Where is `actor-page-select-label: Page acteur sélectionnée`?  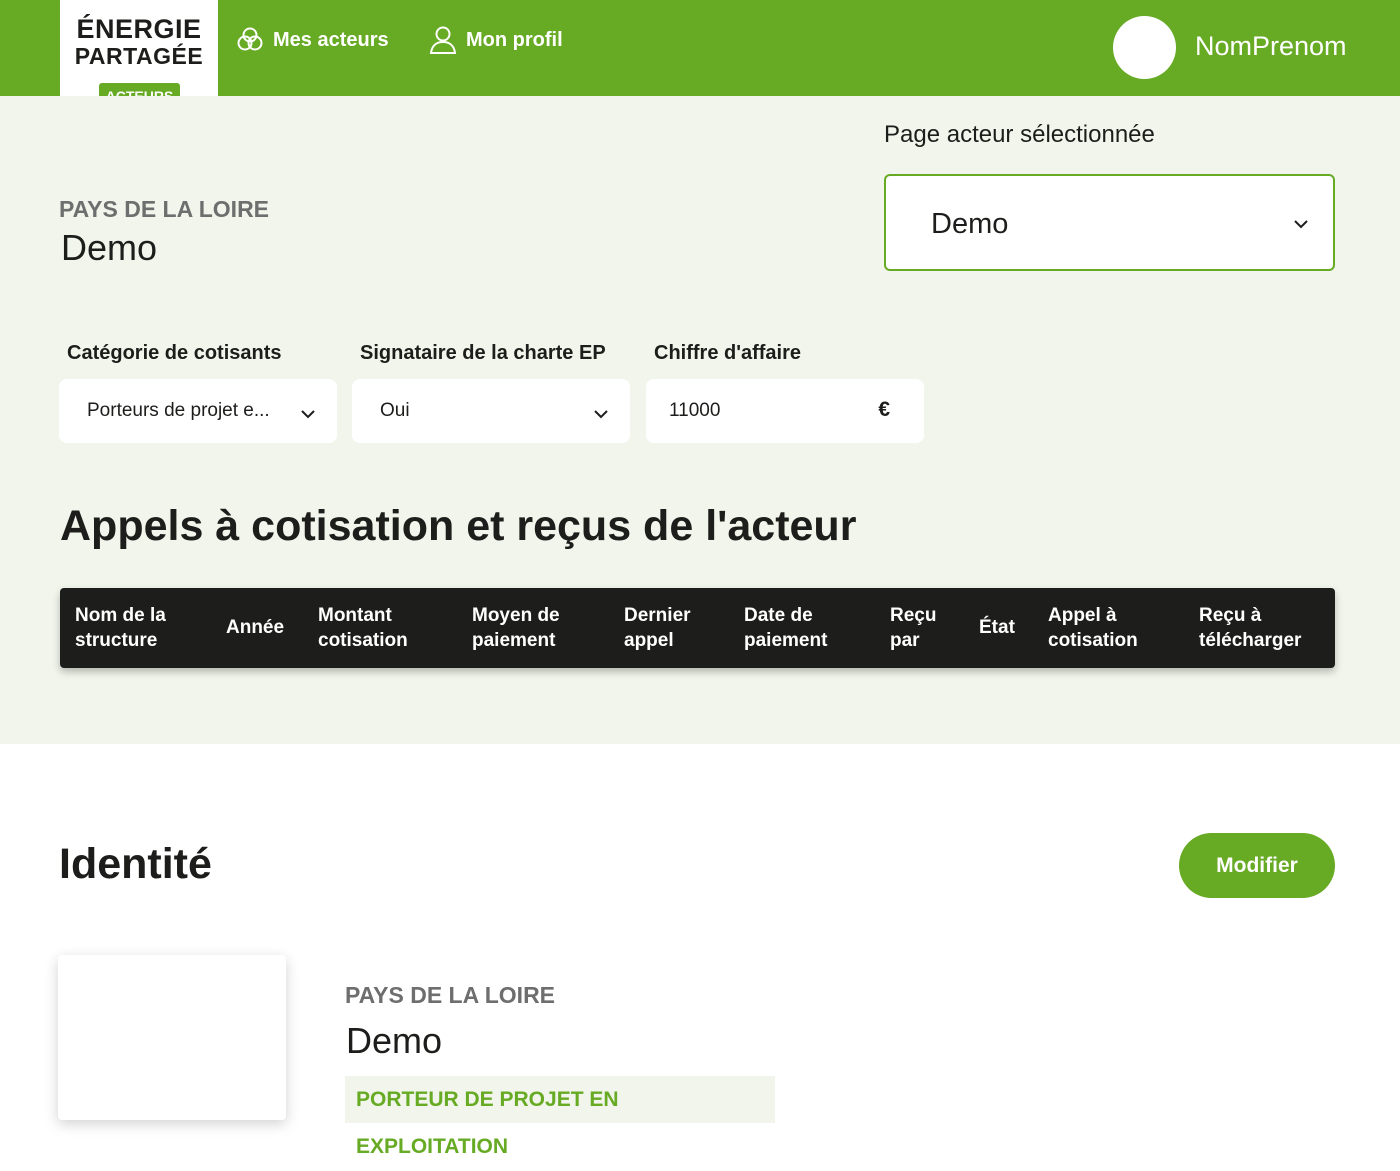 actor-page-select-label: Page acteur sélectionnée is located at coordinates (1019, 134).